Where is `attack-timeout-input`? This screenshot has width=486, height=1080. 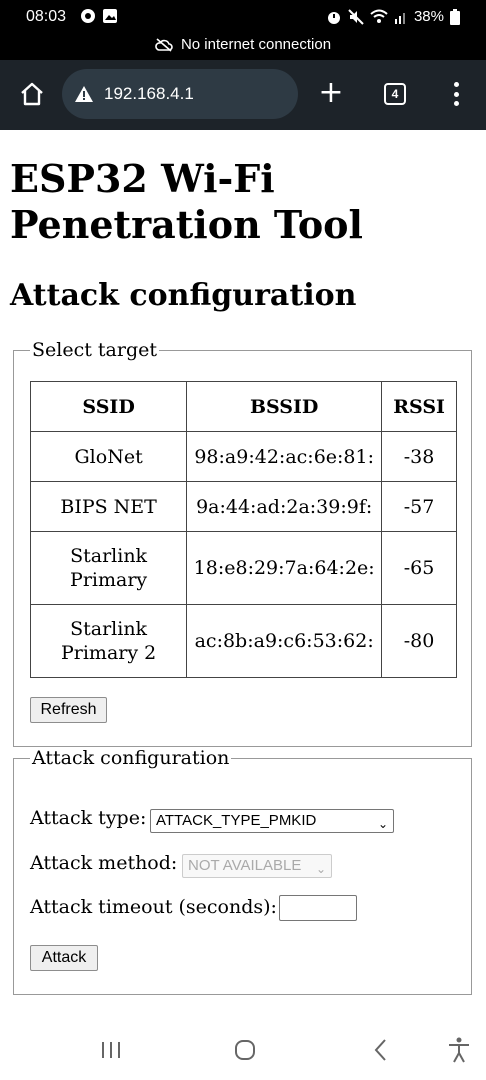
attack-timeout-input is located at coordinates (318, 908).